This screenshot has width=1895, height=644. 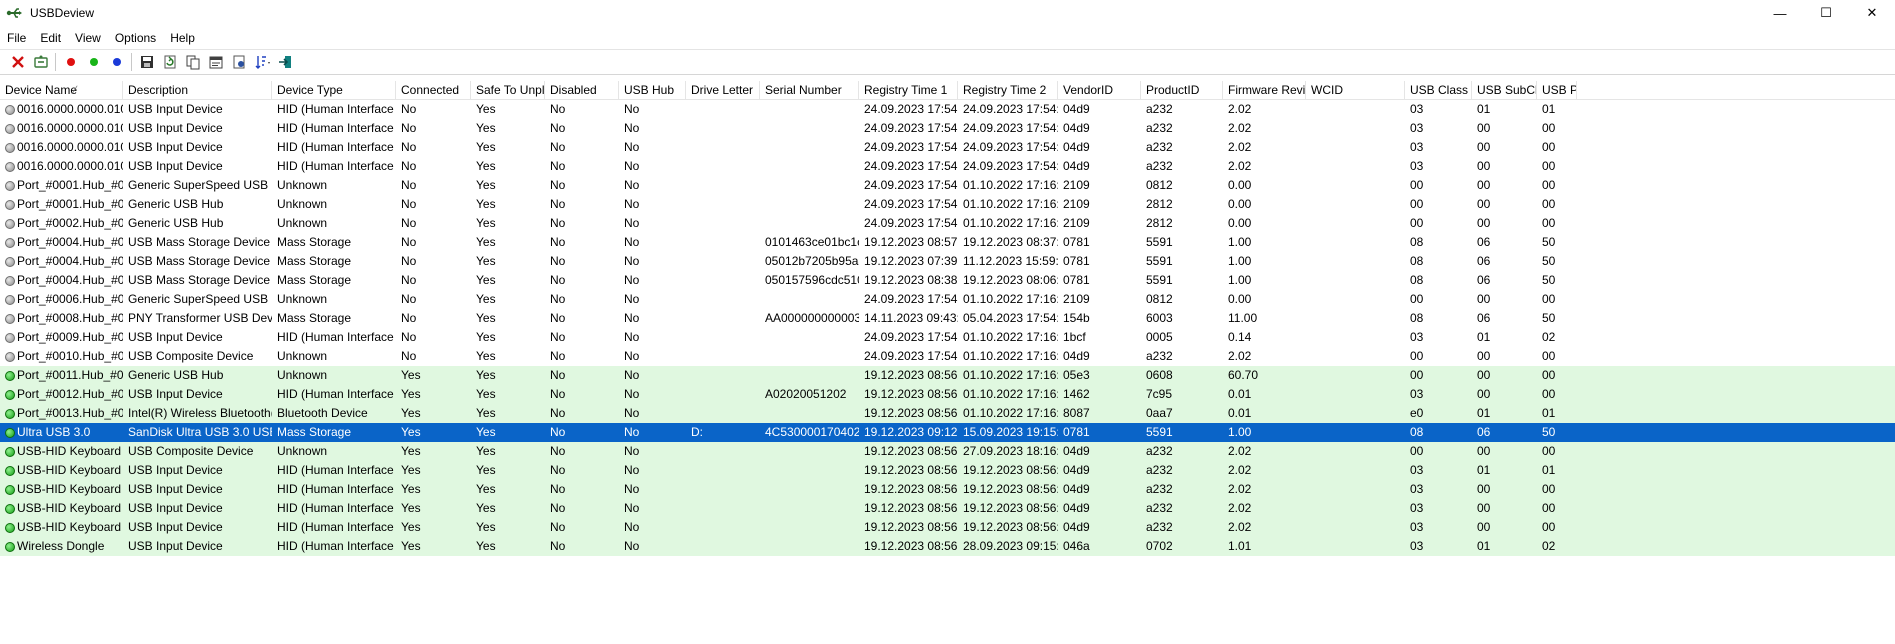 What do you see at coordinates (16, 38) in the screenshot?
I see `menu-file: File` at bounding box center [16, 38].